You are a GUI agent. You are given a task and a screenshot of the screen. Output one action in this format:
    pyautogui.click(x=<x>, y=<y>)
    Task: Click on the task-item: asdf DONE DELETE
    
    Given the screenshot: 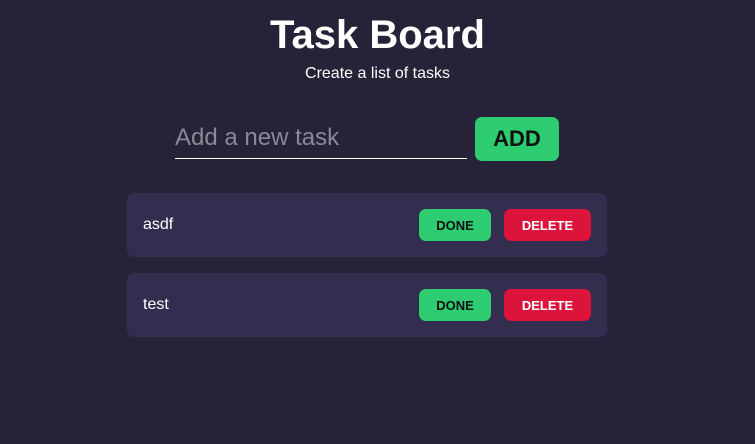 What is the action you would take?
    pyautogui.click(x=367, y=225)
    